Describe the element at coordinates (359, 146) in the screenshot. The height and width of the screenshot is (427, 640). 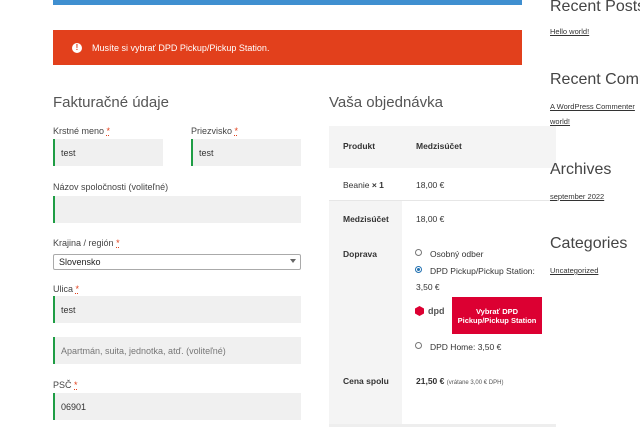
I see `col-product: Produkt` at that location.